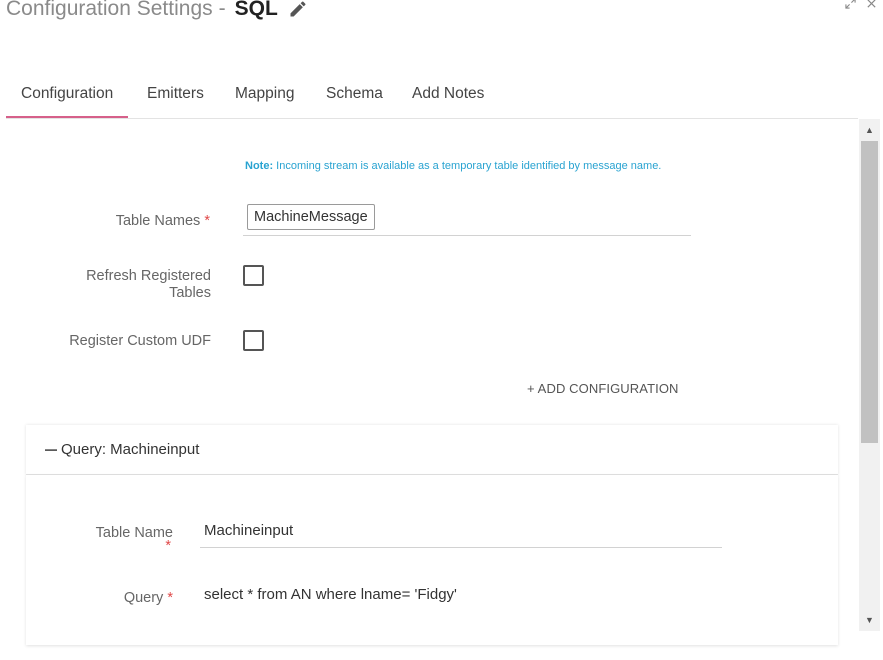  What do you see at coordinates (67, 101) in the screenshot?
I see `tab-configuration: Configuration` at bounding box center [67, 101].